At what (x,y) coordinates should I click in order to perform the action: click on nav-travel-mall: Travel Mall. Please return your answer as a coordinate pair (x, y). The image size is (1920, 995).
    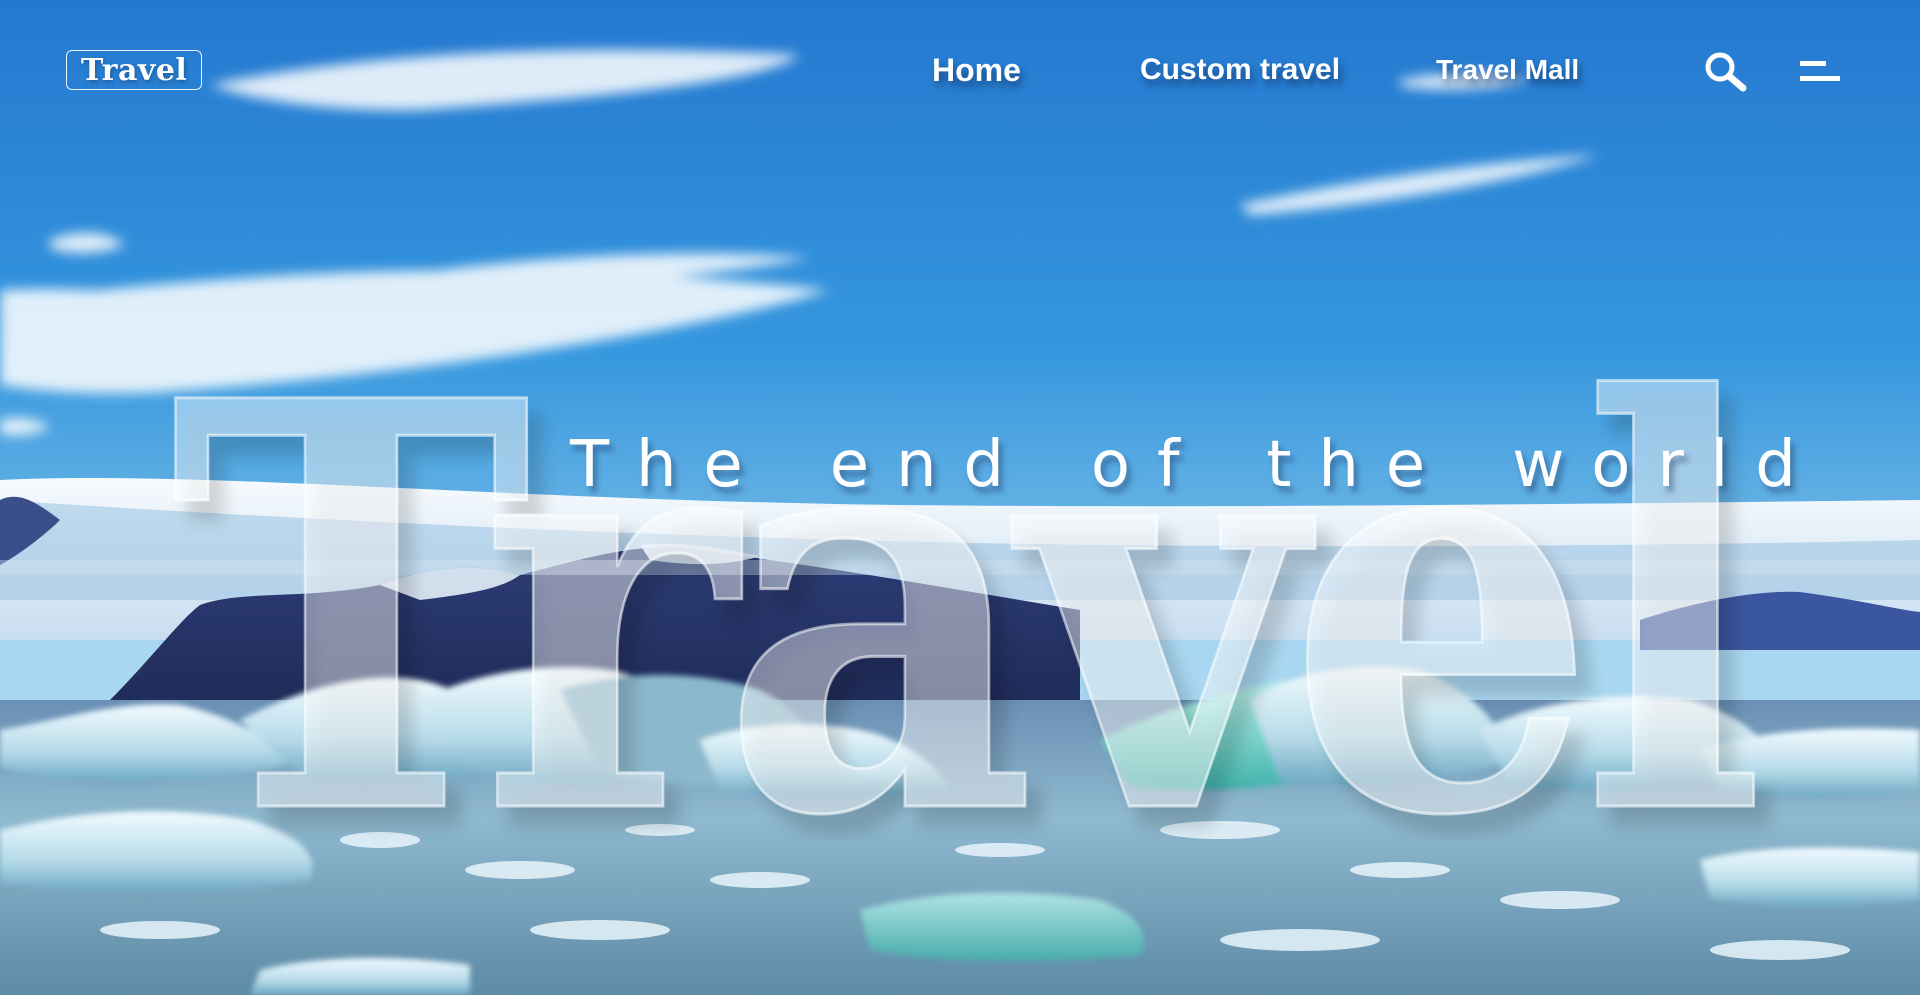
    Looking at the image, I should click on (1507, 70).